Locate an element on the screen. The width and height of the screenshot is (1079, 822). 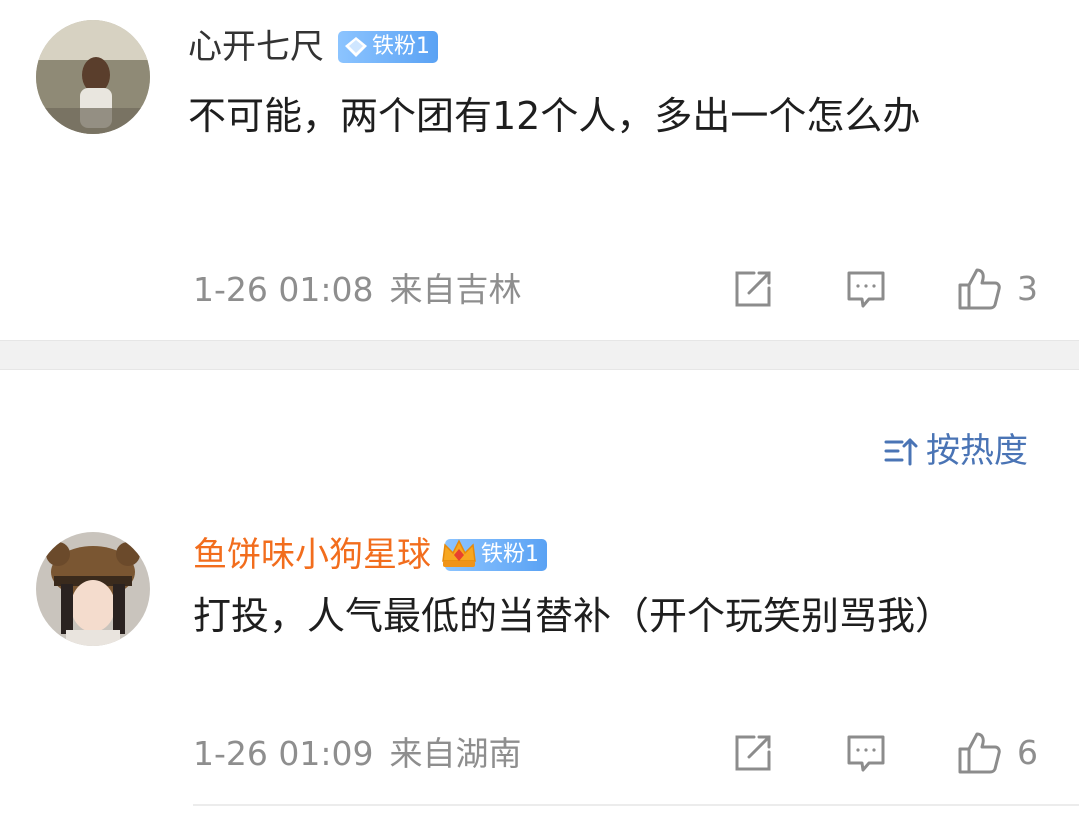
sort-button: 按热度 is located at coordinates (956, 451).